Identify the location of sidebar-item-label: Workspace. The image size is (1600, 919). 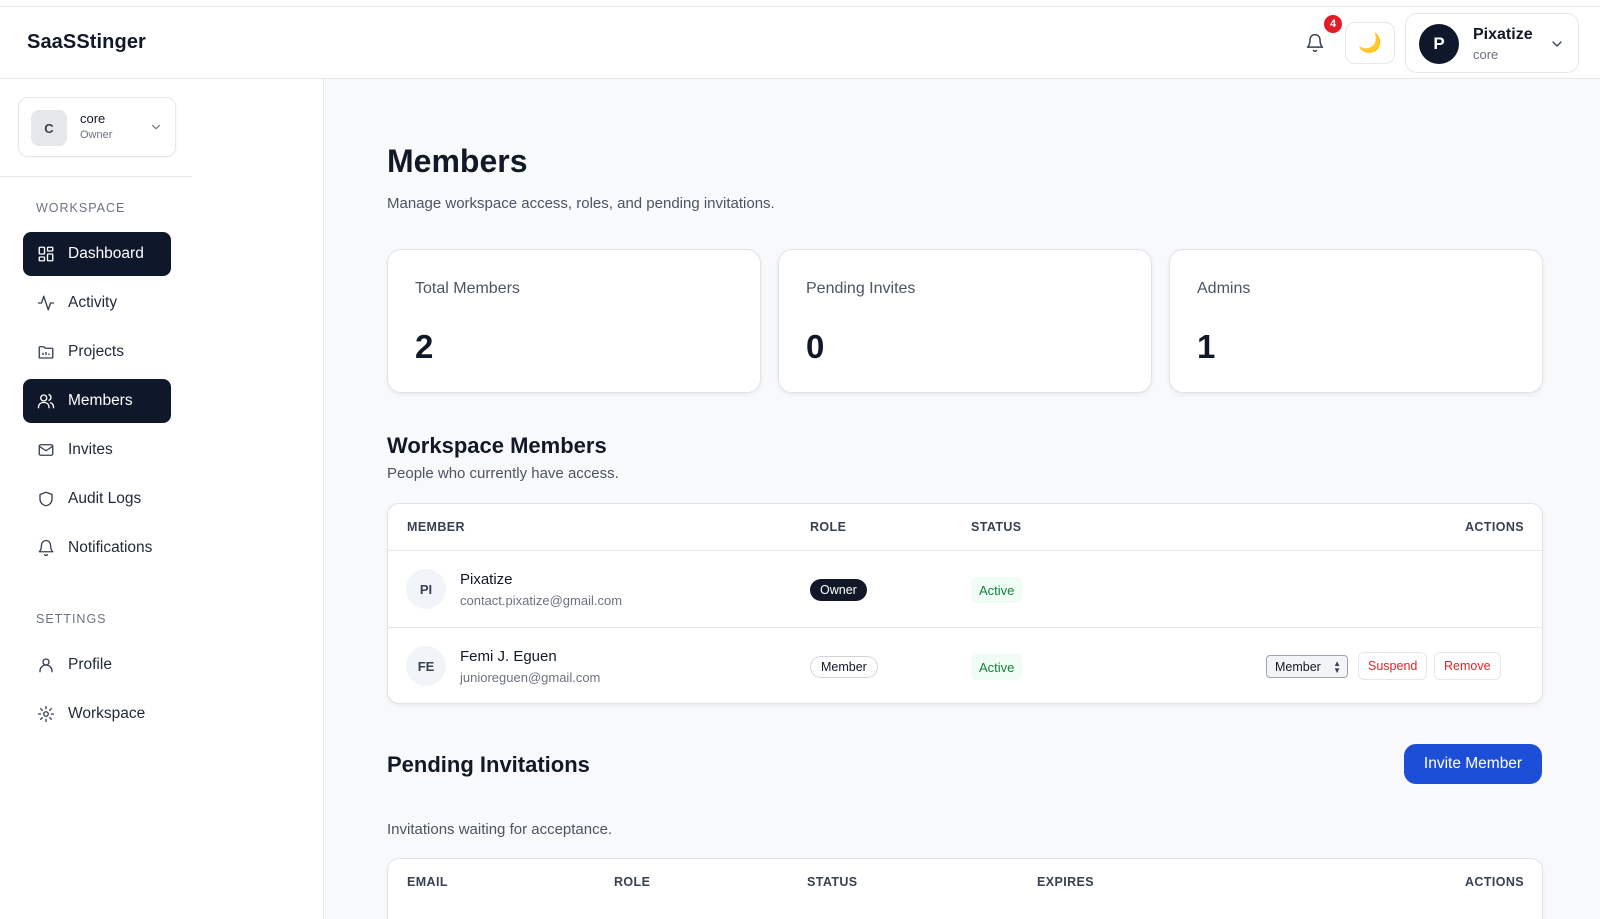
(107, 713).